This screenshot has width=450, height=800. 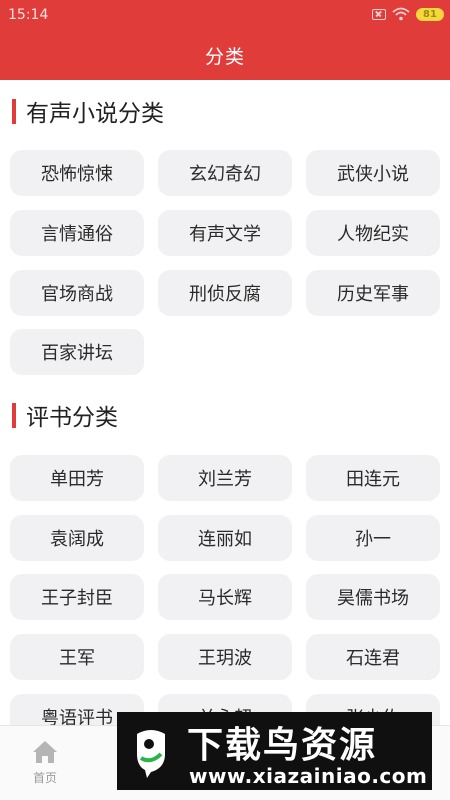 I want to click on nav-home-label: 首页, so click(x=44, y=778).